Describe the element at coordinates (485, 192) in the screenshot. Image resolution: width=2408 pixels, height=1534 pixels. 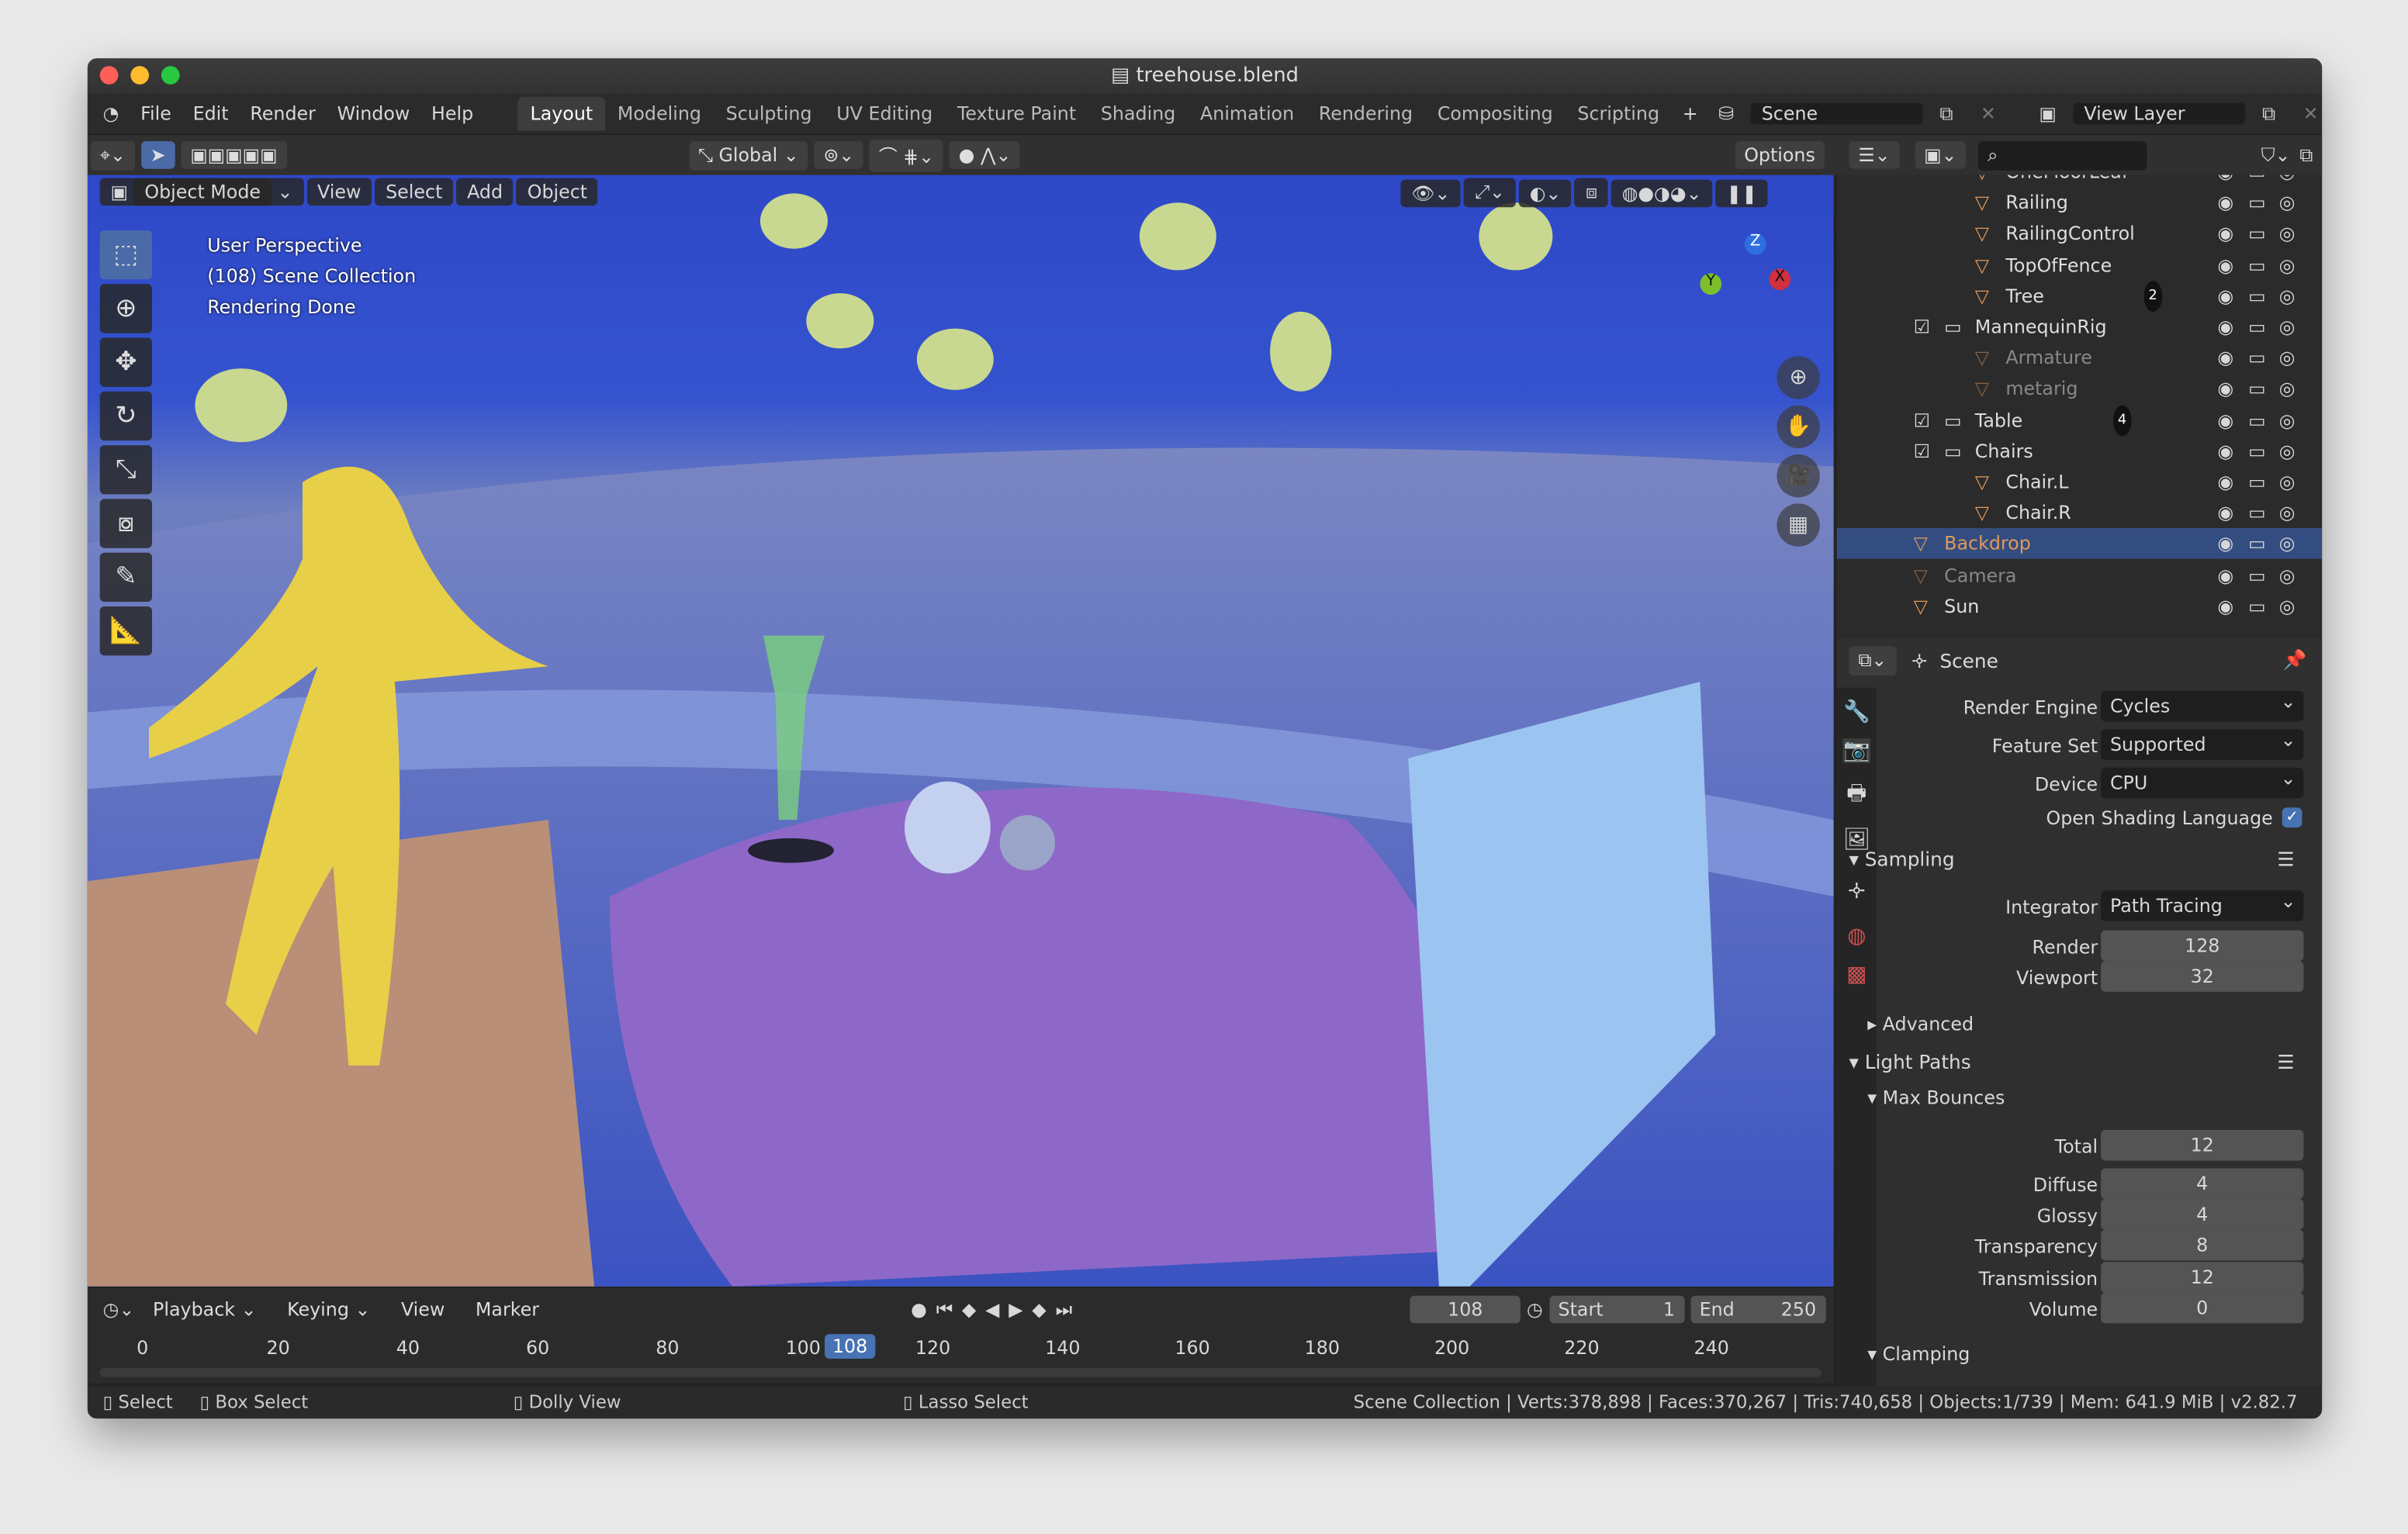
I see `viewport-menu-add: Add` at that location.